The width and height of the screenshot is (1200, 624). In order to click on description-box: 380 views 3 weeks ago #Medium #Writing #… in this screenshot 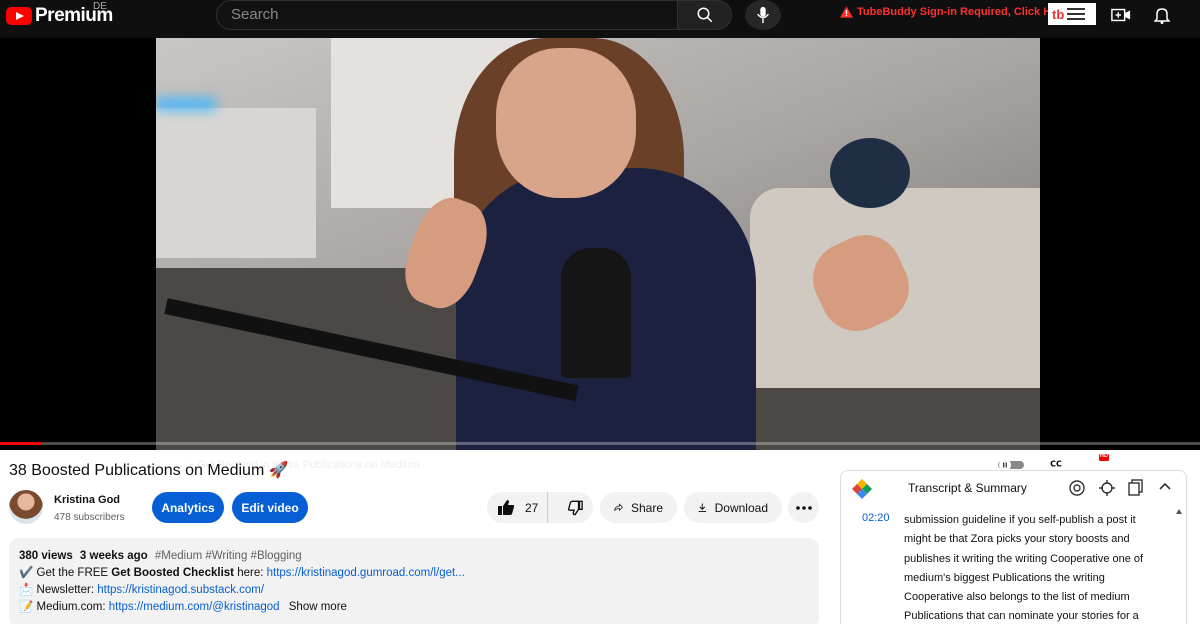, I will do `click(414, 581)`.